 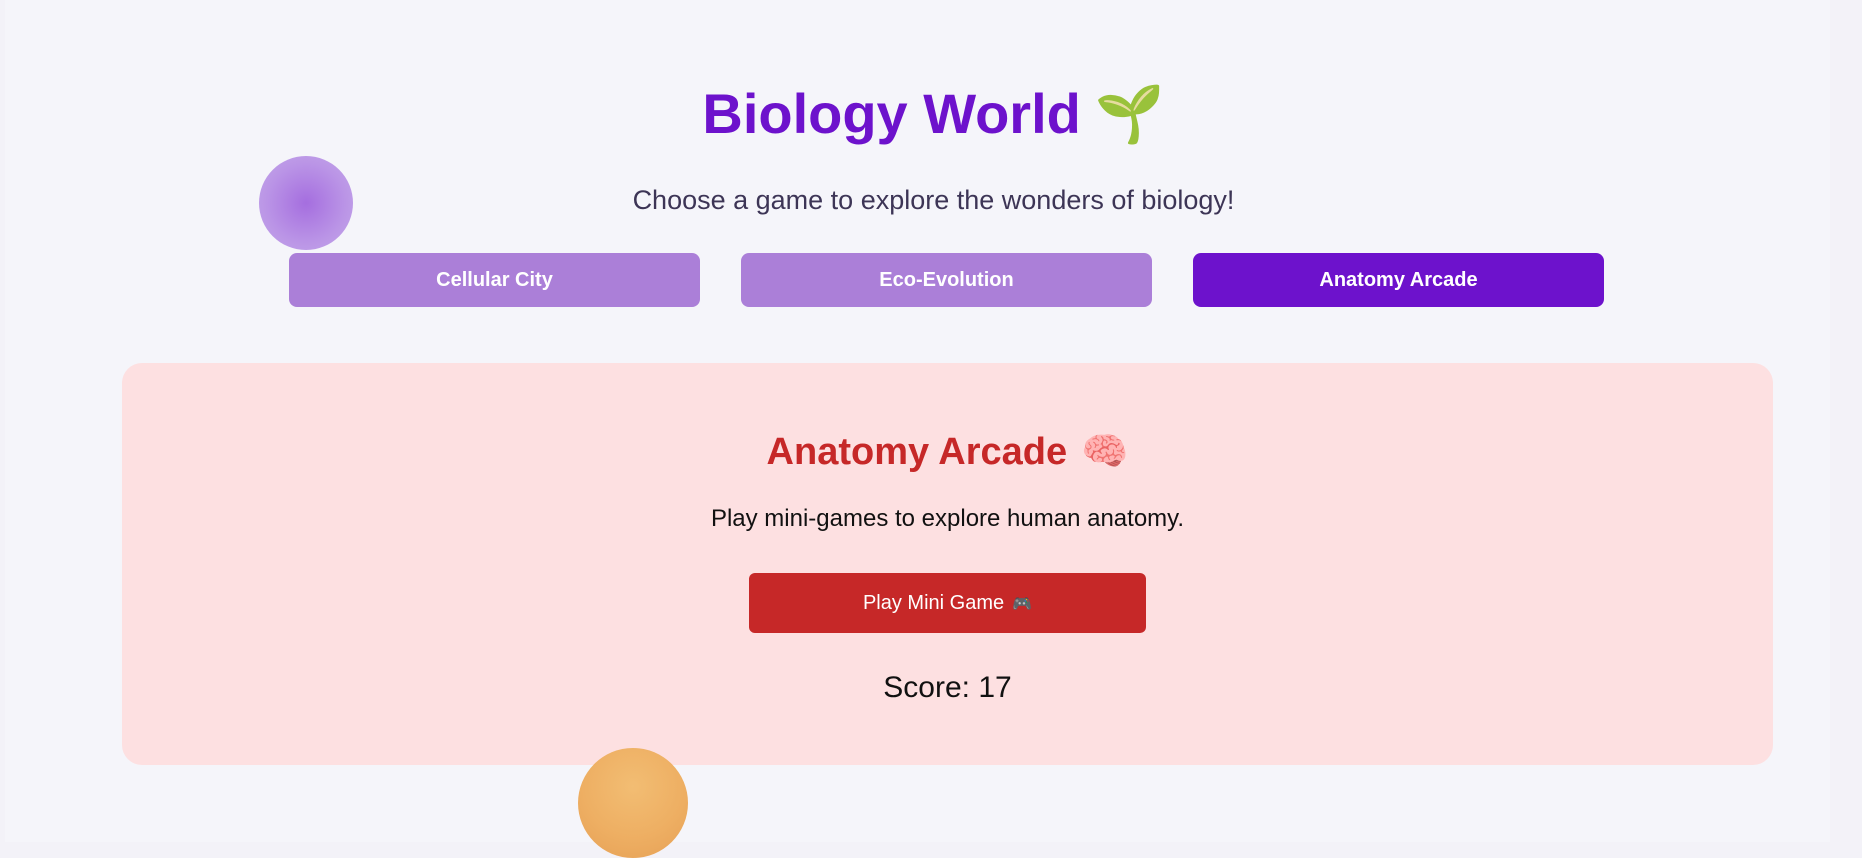 I want to click on page-title: Biology World 🌱, so click(x=933, y=114).